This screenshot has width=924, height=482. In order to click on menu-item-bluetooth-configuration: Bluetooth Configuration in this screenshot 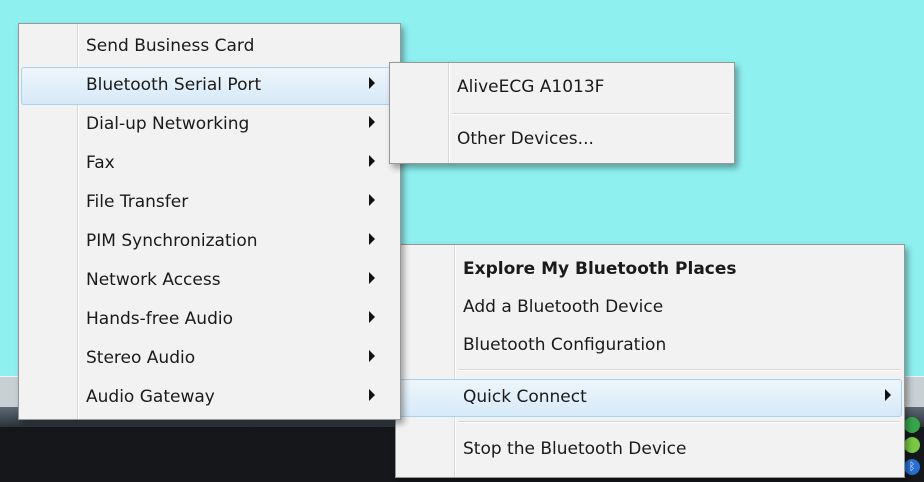, I will do `click(650, 346)`.